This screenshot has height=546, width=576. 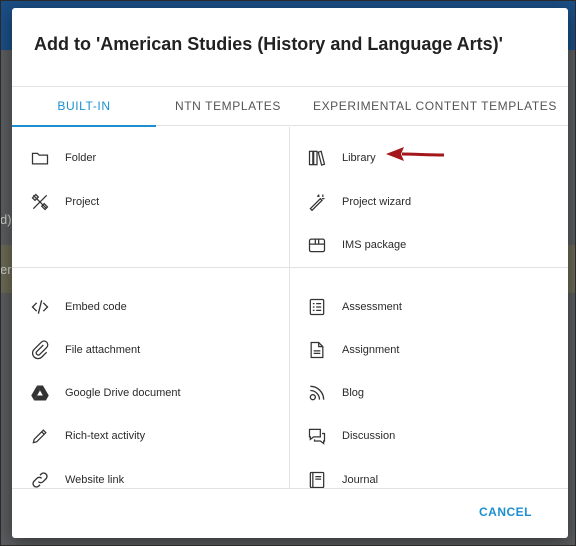 What do you see at coordinates (431, 436) in the screenshot?
I see `add-discussion-item: Discussion` at bounding box center [431, 436].